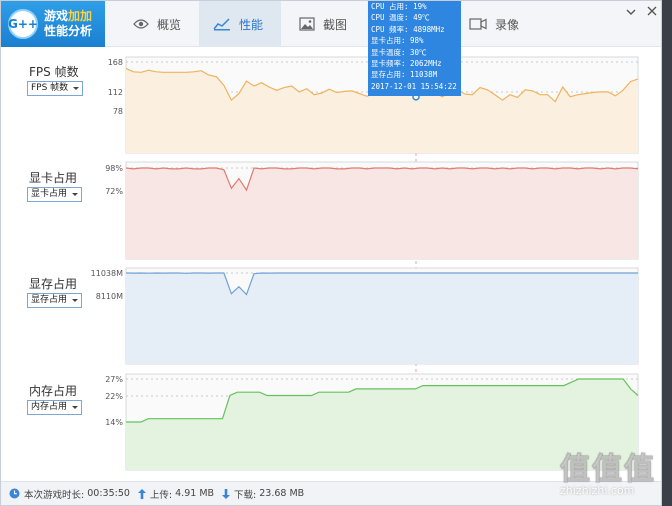 The height and width of the screenshot is (506, 672). What do you see at coordinates (404, 75) in the screenshot?
I see `tooltip-vram-usage: 显存占用: 11038M` at bounding box center [404, 75].